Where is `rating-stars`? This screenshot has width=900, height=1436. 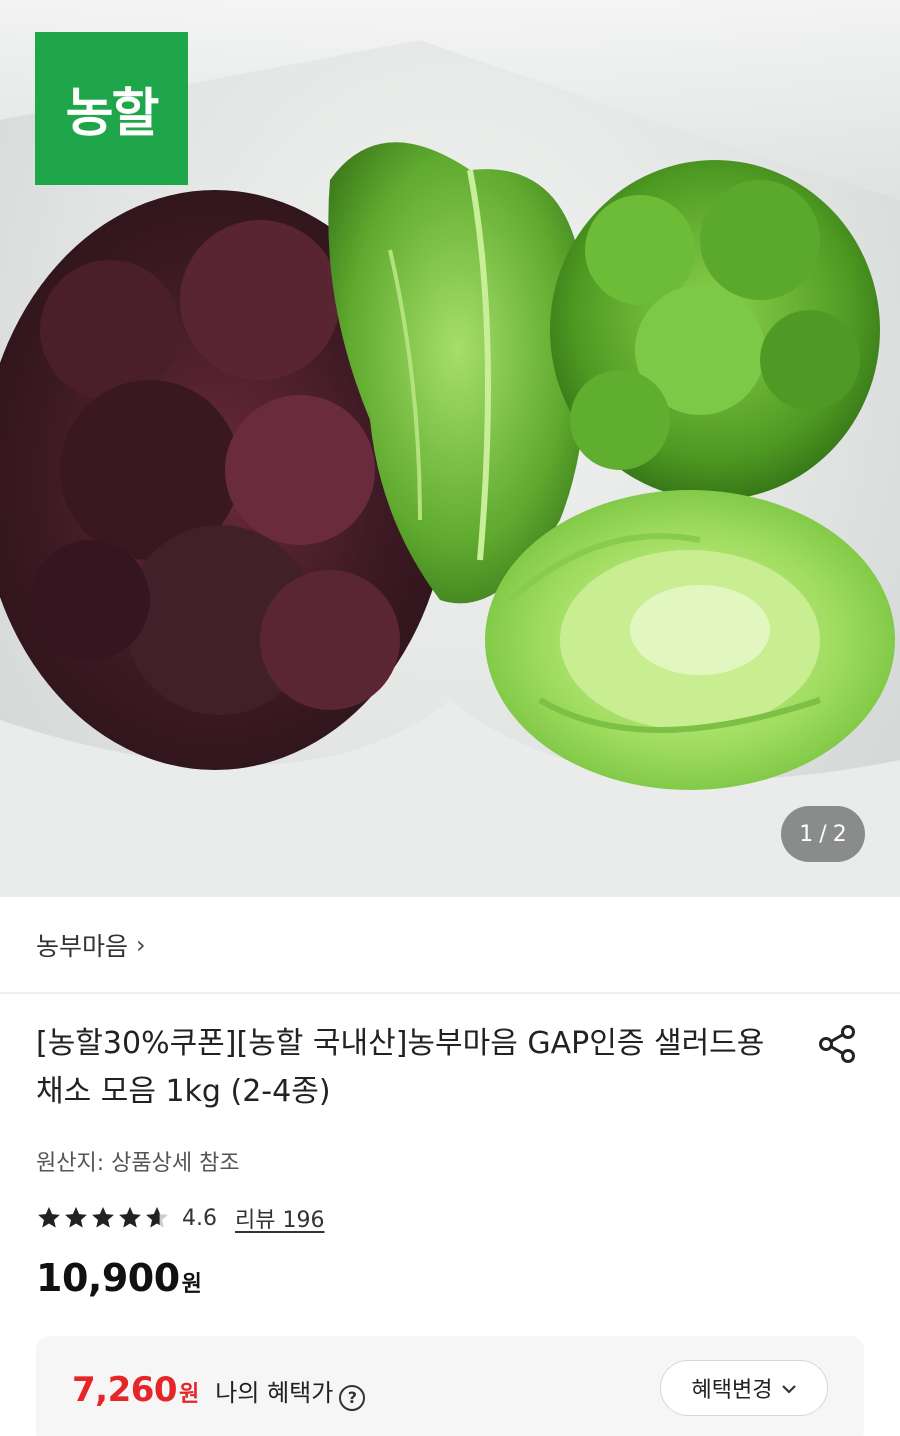
rating-stars is located at coordinates (103, 1218).